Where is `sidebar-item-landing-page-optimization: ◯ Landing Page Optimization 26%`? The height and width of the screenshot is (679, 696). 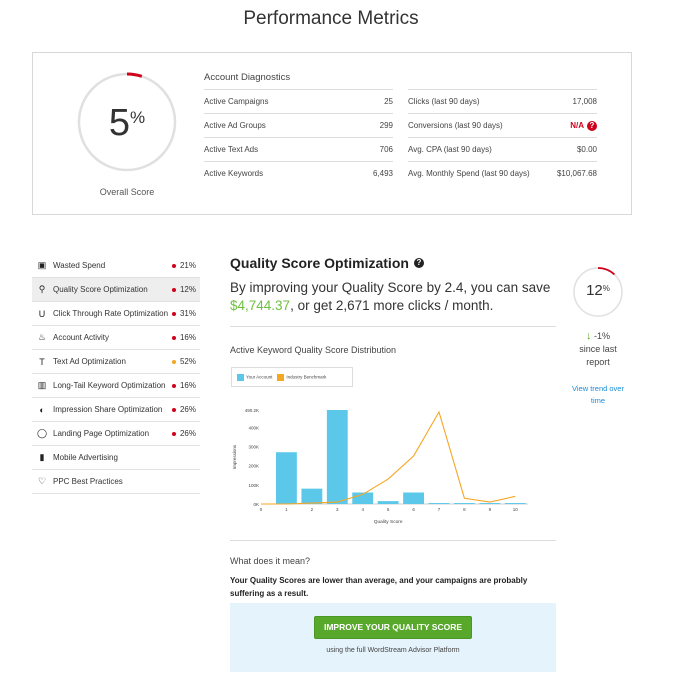
sidebar-item-landing-page-optimization: ◯ Landing Page Optimization 26% is located at coordinates (116, 434).